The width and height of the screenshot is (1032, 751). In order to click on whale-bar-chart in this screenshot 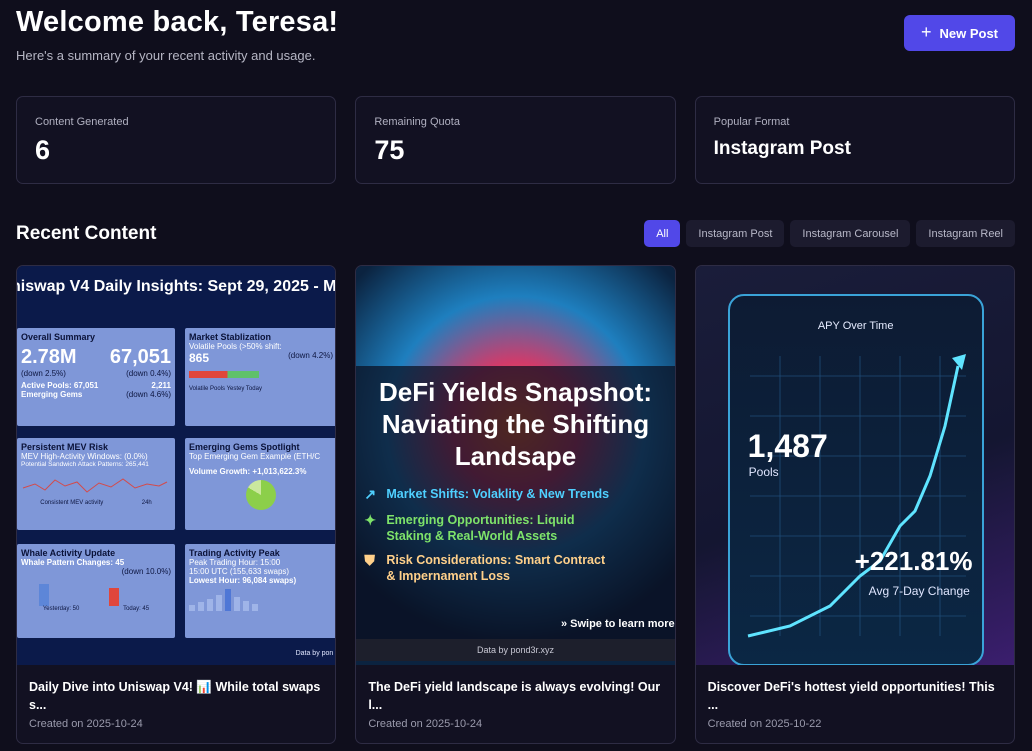, I will do `click(96, 591)`.